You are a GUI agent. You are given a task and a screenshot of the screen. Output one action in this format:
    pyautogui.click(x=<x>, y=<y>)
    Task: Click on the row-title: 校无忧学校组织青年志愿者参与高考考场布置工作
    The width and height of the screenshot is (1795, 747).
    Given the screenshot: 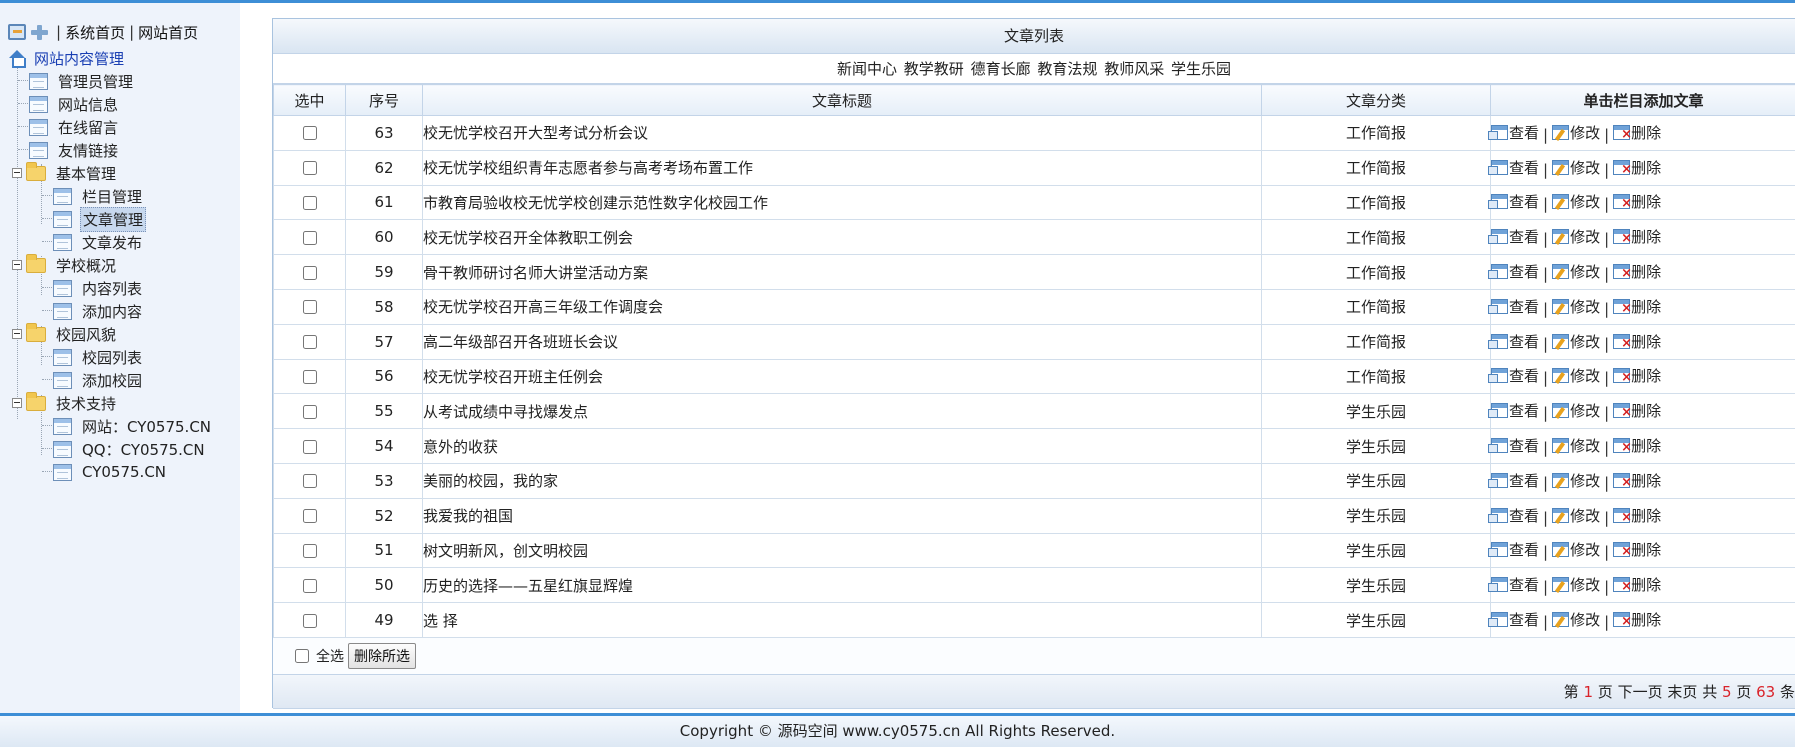 What is the action you would take?
    pyautogui.click(x=842, y=167)
    